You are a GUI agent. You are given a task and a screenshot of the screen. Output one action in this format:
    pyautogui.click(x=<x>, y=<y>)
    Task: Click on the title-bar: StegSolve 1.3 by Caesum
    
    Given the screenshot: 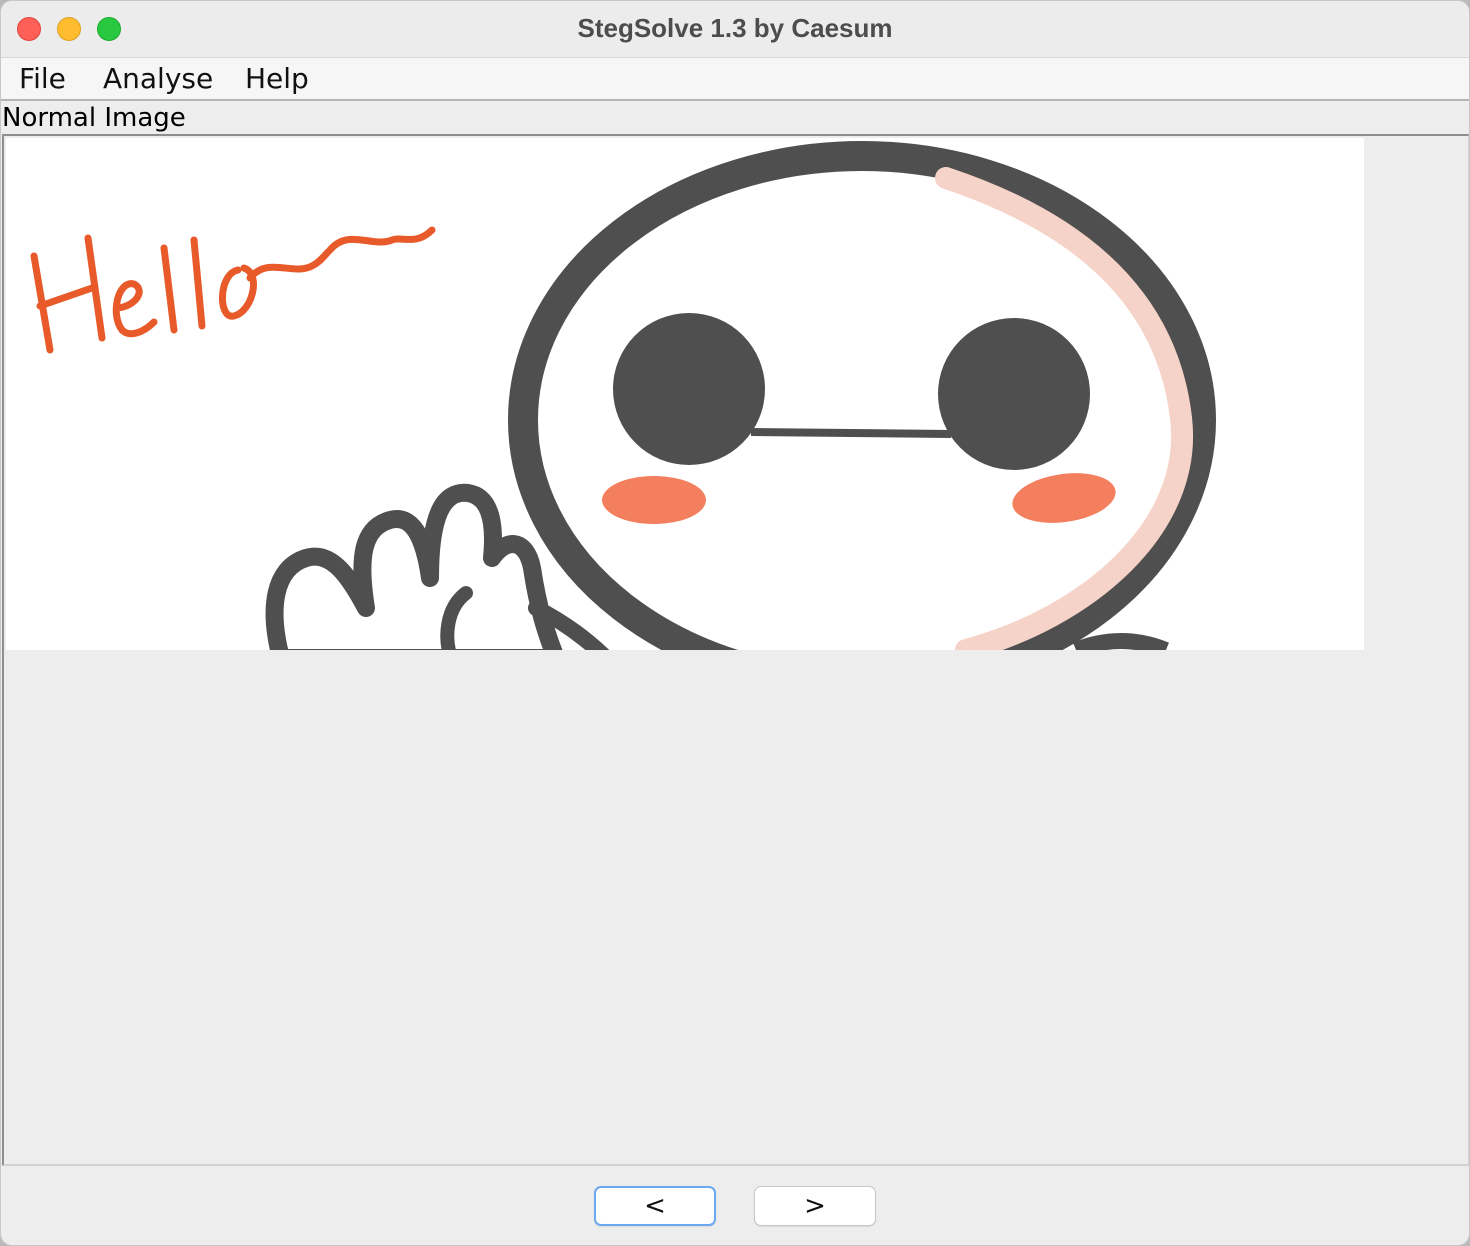 What is the action you would take?
    pyautogui.click(x=735, y=29)
    